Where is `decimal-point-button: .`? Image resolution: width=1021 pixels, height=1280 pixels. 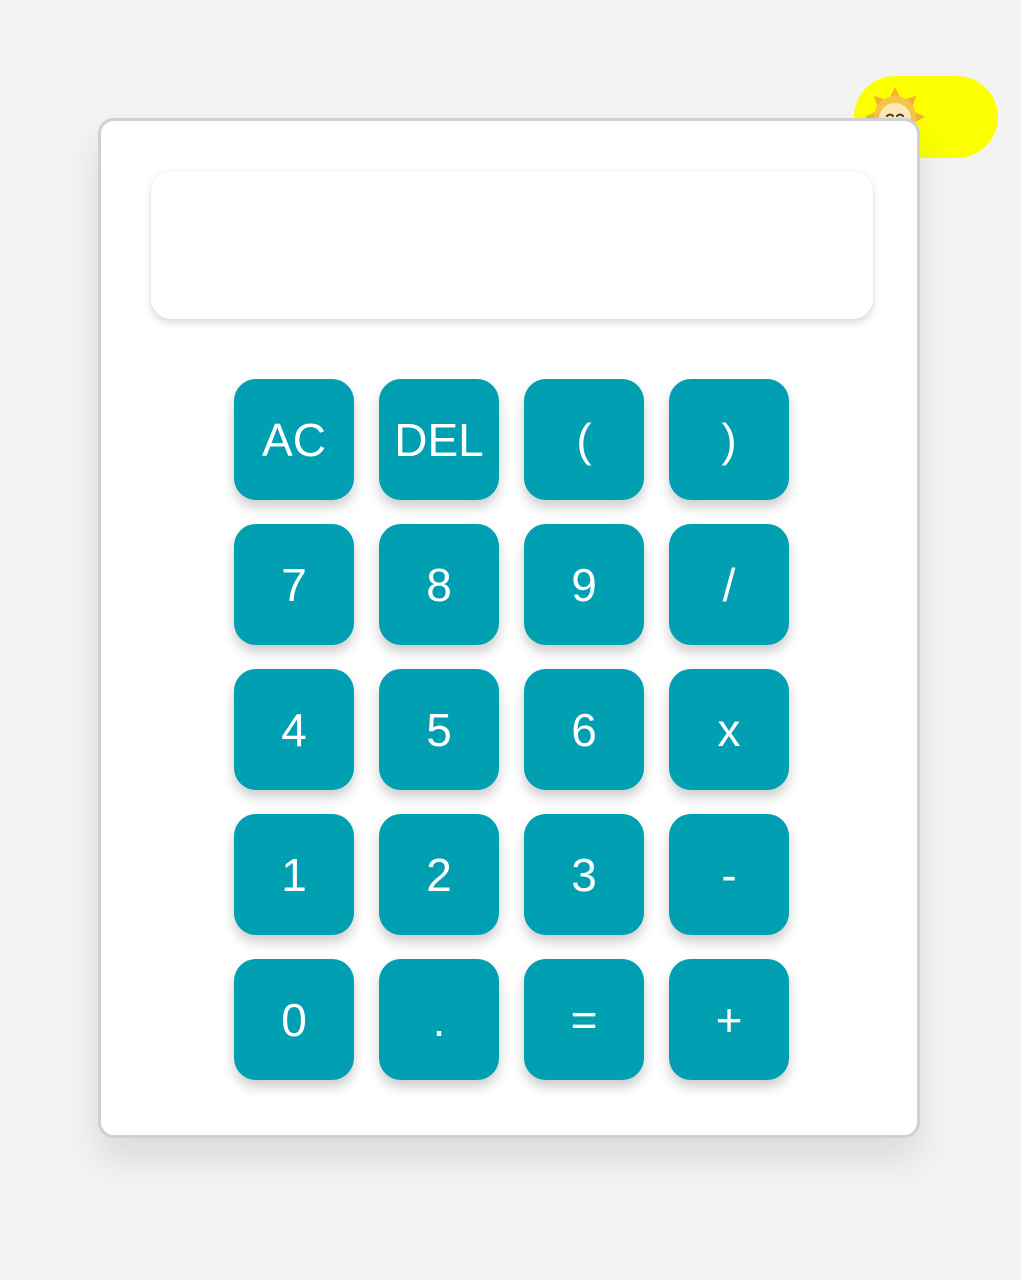 decimal-point-button: . is located at coordinates (439, 1019).